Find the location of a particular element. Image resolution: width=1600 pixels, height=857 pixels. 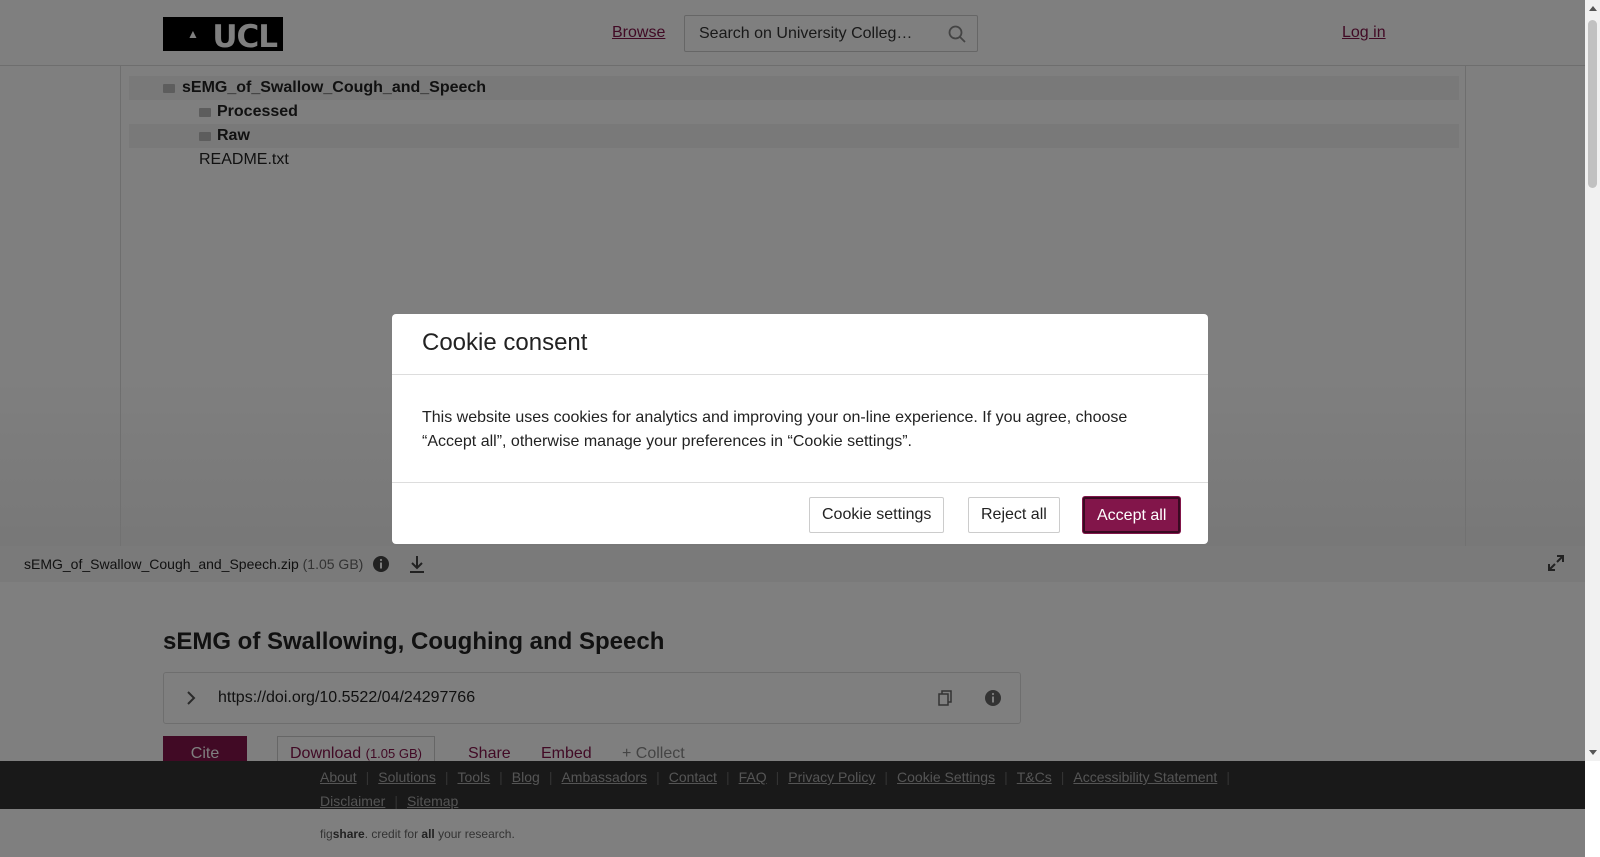

dialog-title: Cookie consent is located at coordinates (505, 342).